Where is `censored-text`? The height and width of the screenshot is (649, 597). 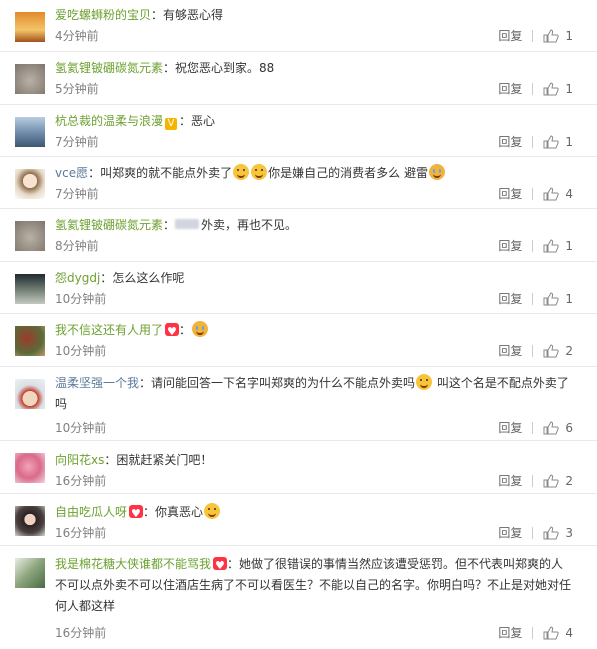
censored-text is located at coordinates (187, 224).